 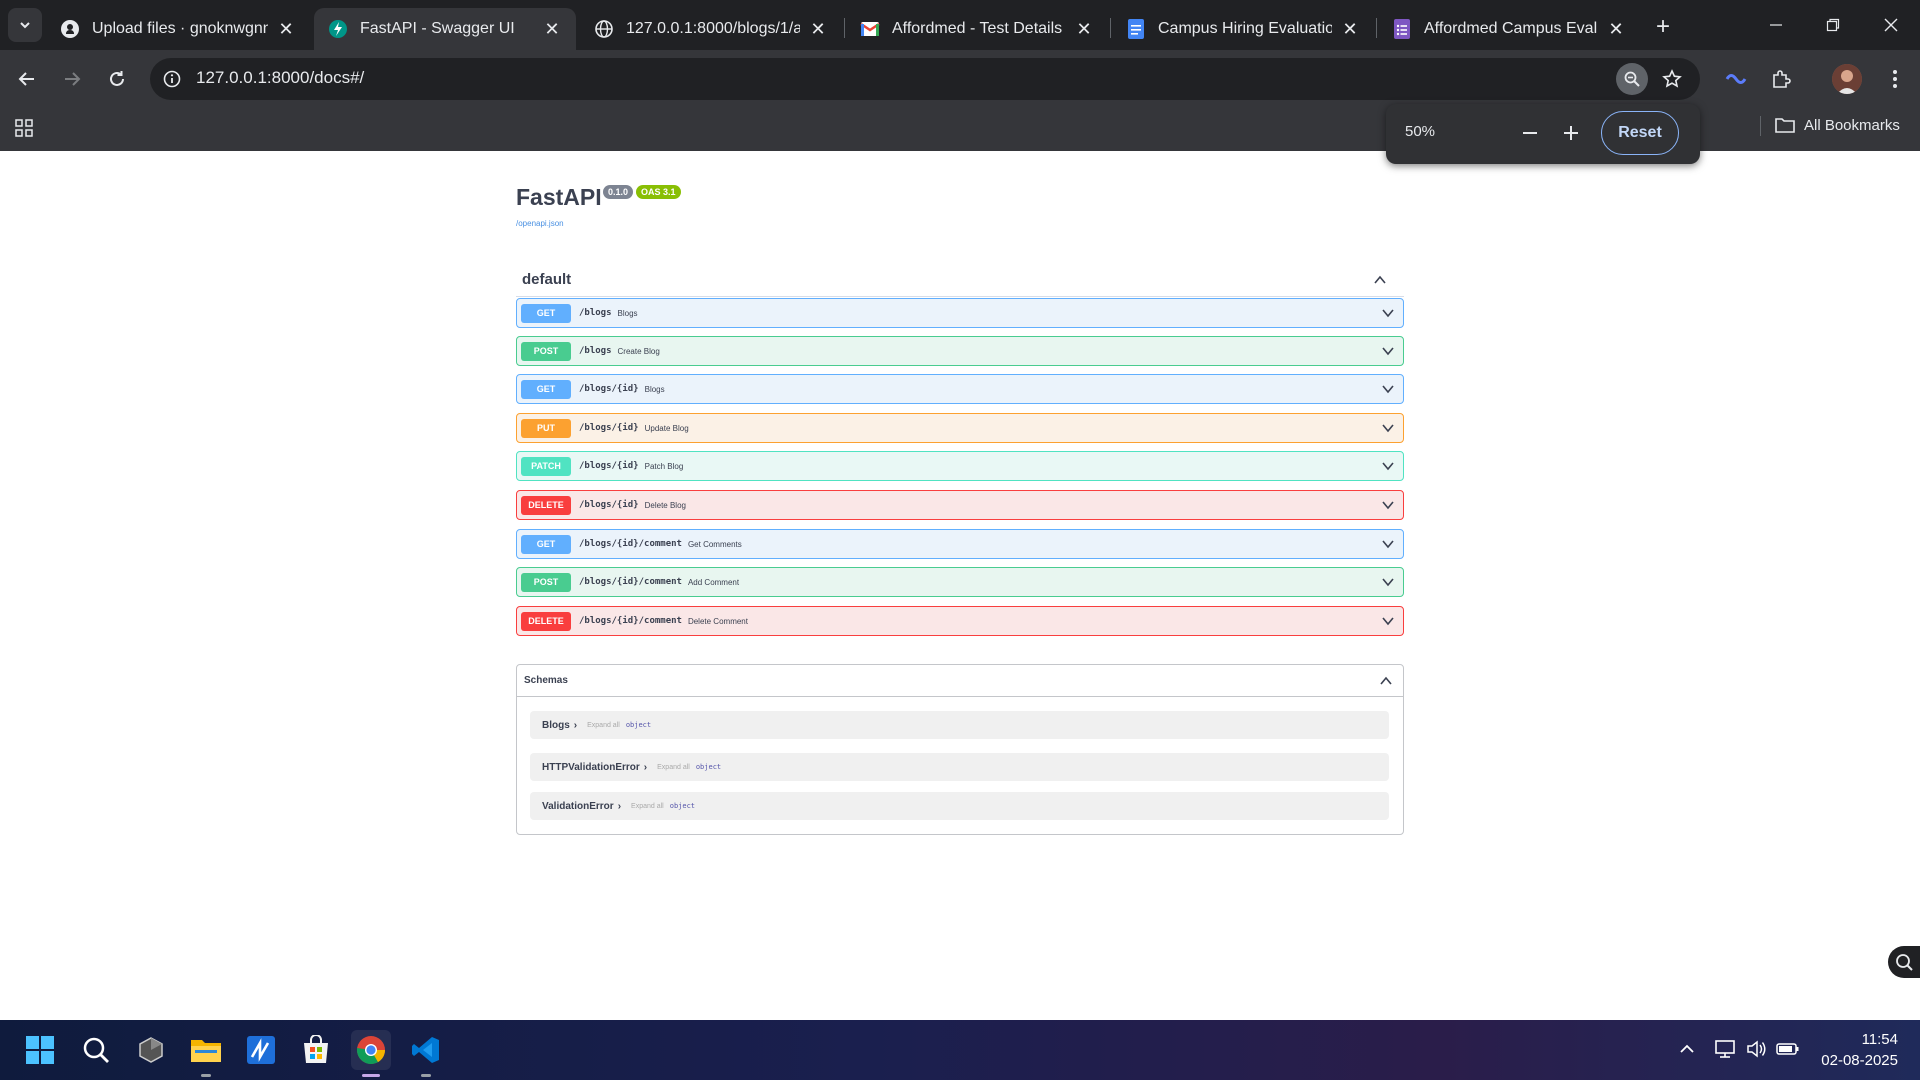 What do you see at coordinates (1571, 133) in the screenshot?
I see `zoom-in-button` at bounding box center [1571, 133].